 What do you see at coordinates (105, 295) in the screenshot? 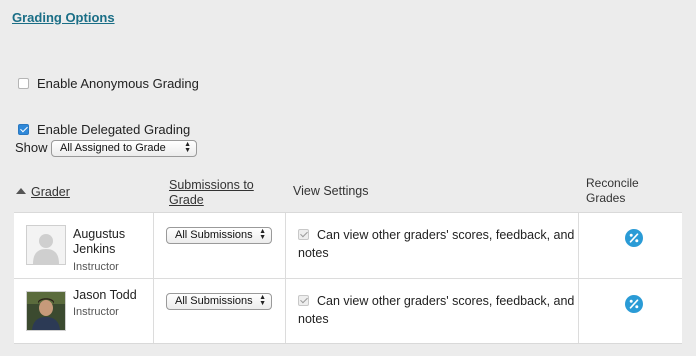
I see `grader-name: Jason Todd` at bounding box center [105, 295].